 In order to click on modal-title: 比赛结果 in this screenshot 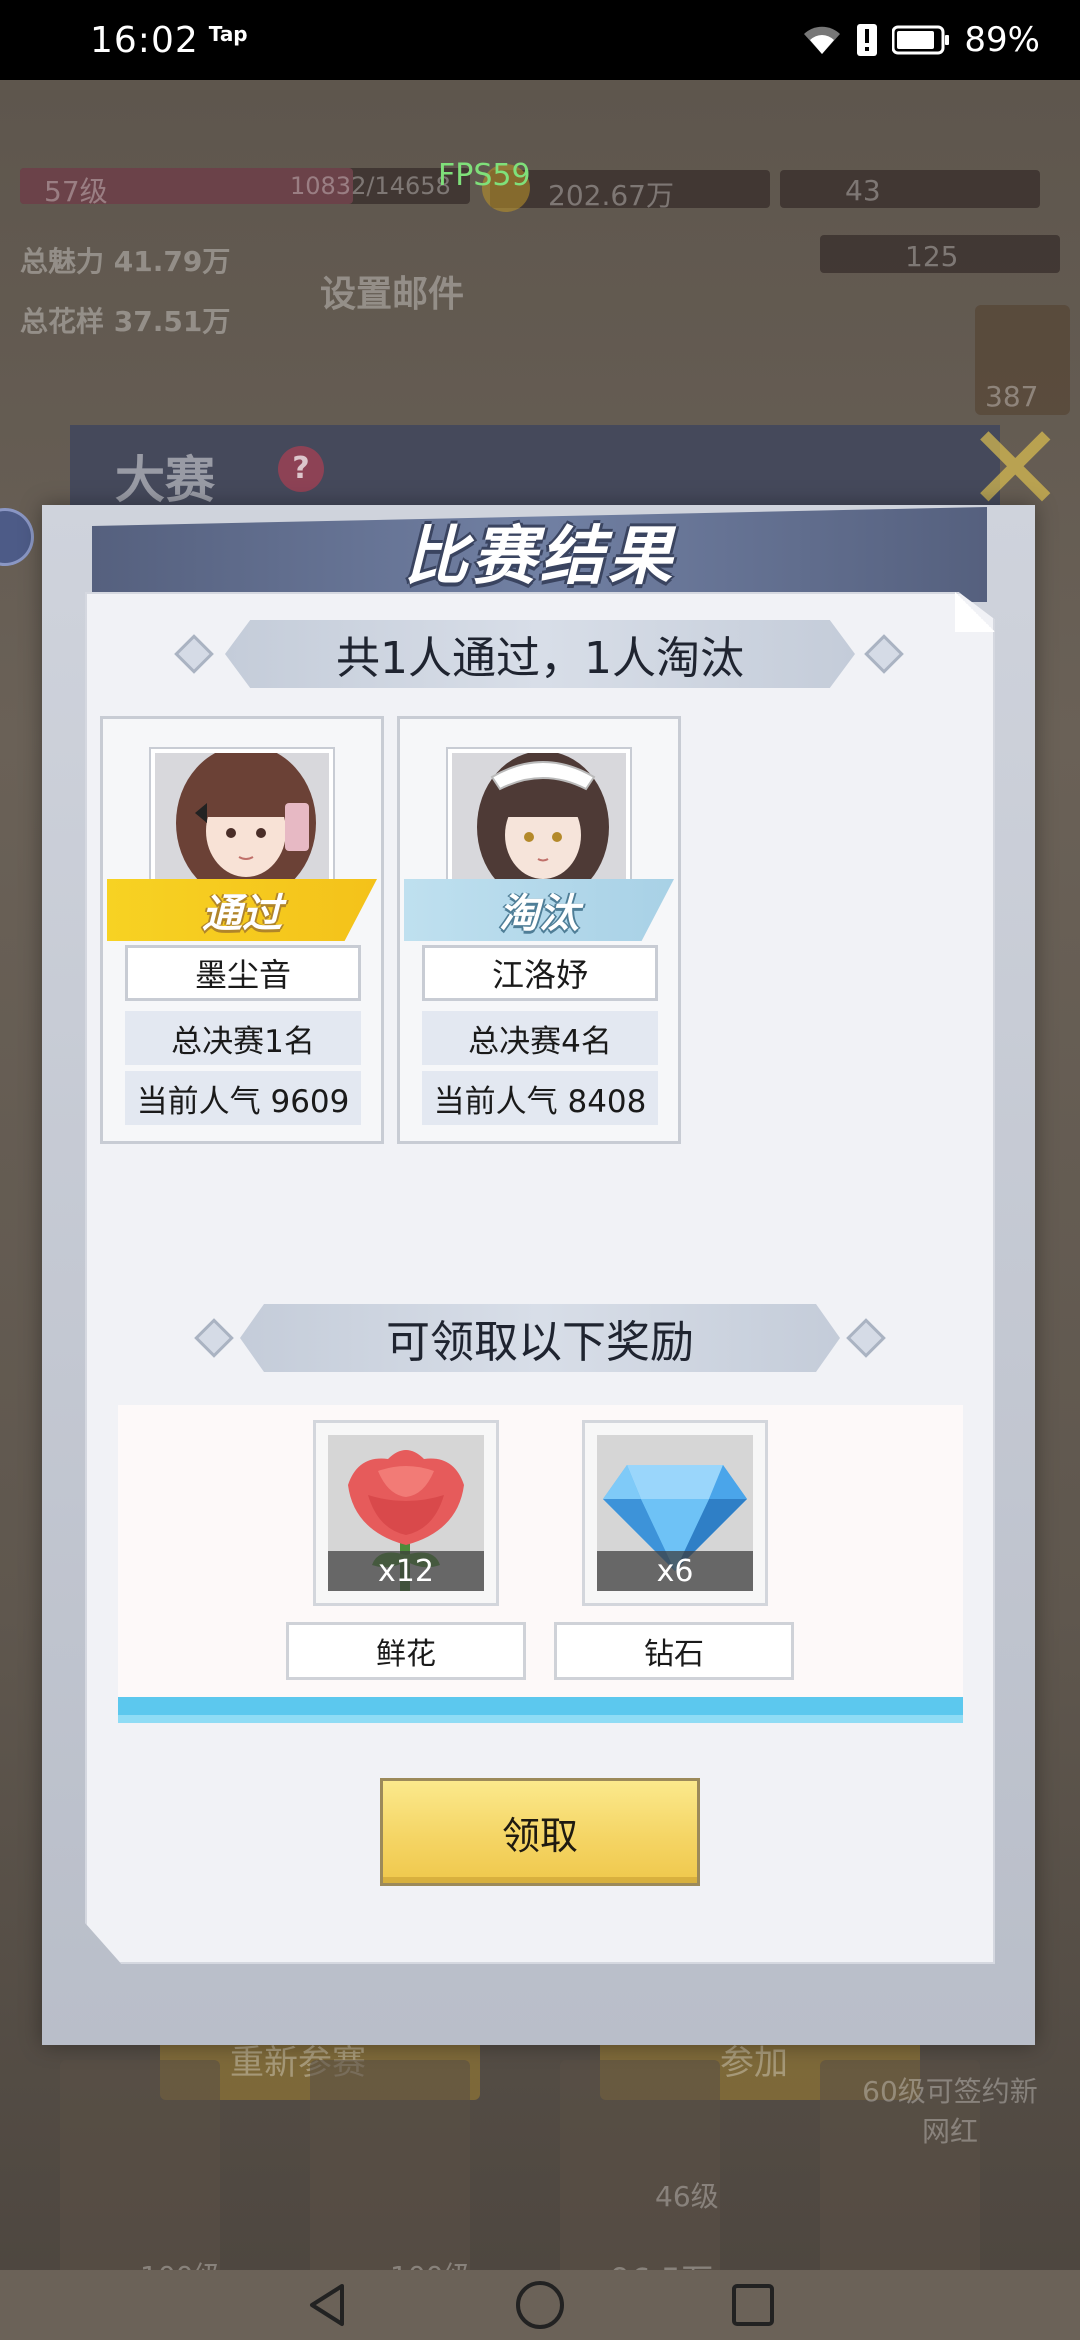, I will do `click(540, 557)`.